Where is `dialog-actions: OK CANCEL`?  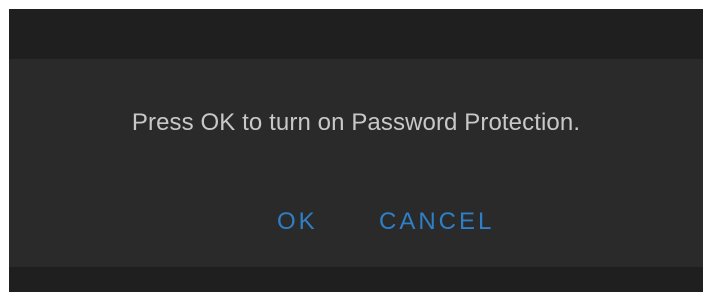
dialog-actions: OK CANCEL is located at coordinates (356, 222).